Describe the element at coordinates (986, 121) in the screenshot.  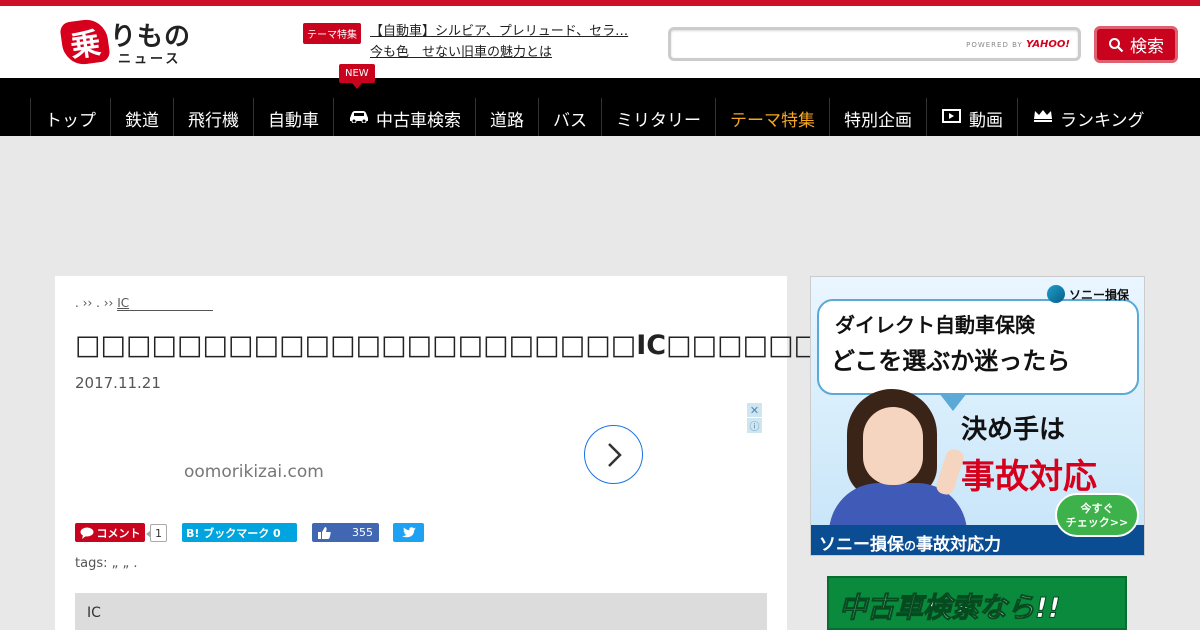
I see `nav-item-label: 動画` at that location.